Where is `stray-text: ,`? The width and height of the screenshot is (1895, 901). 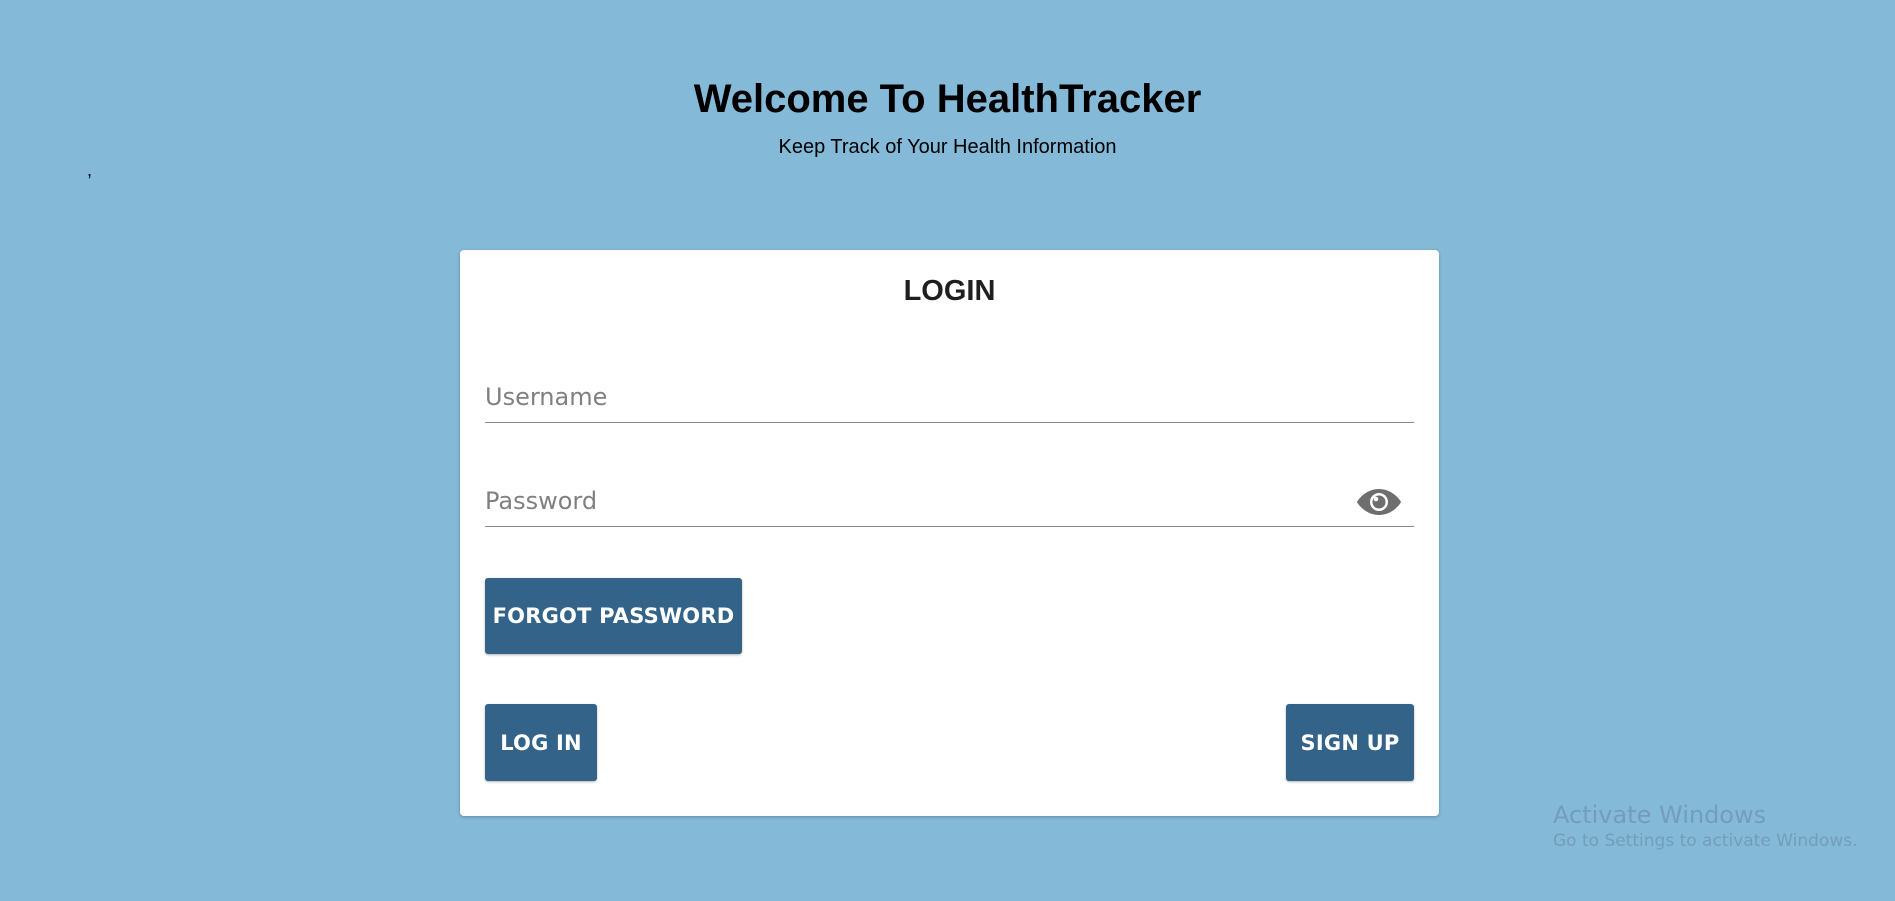 stray-text: , is located at coordinates (90, 170).